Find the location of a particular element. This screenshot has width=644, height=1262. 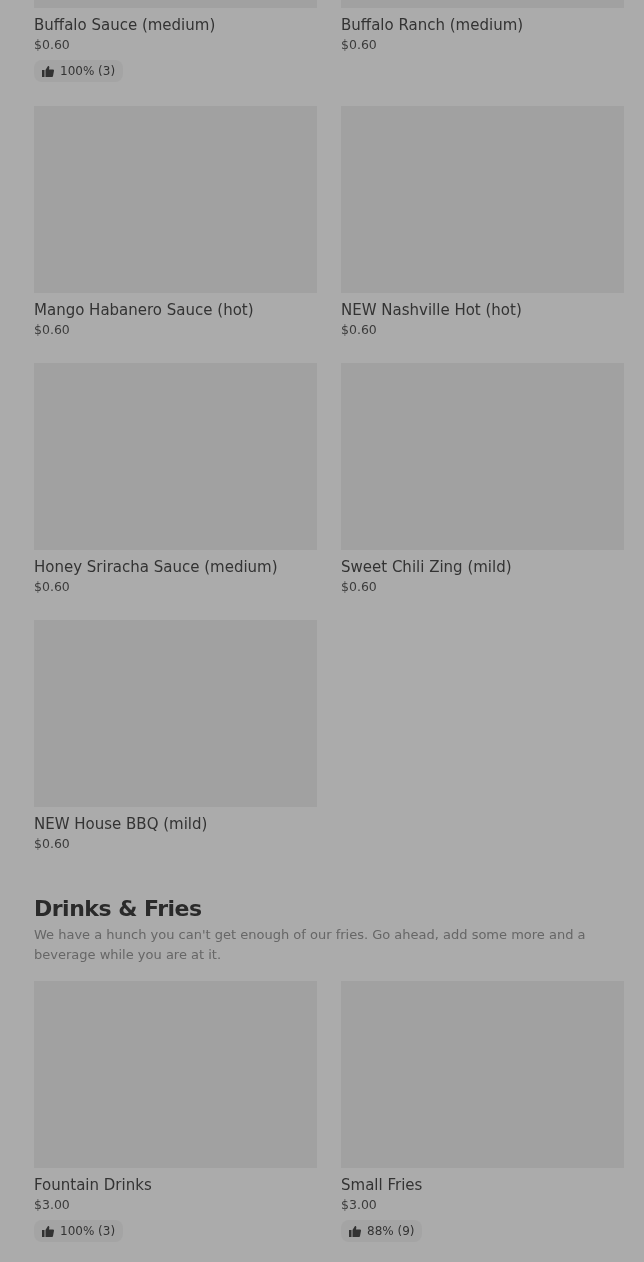

item-name: Small Fries is located at coordinates (382, 1185).